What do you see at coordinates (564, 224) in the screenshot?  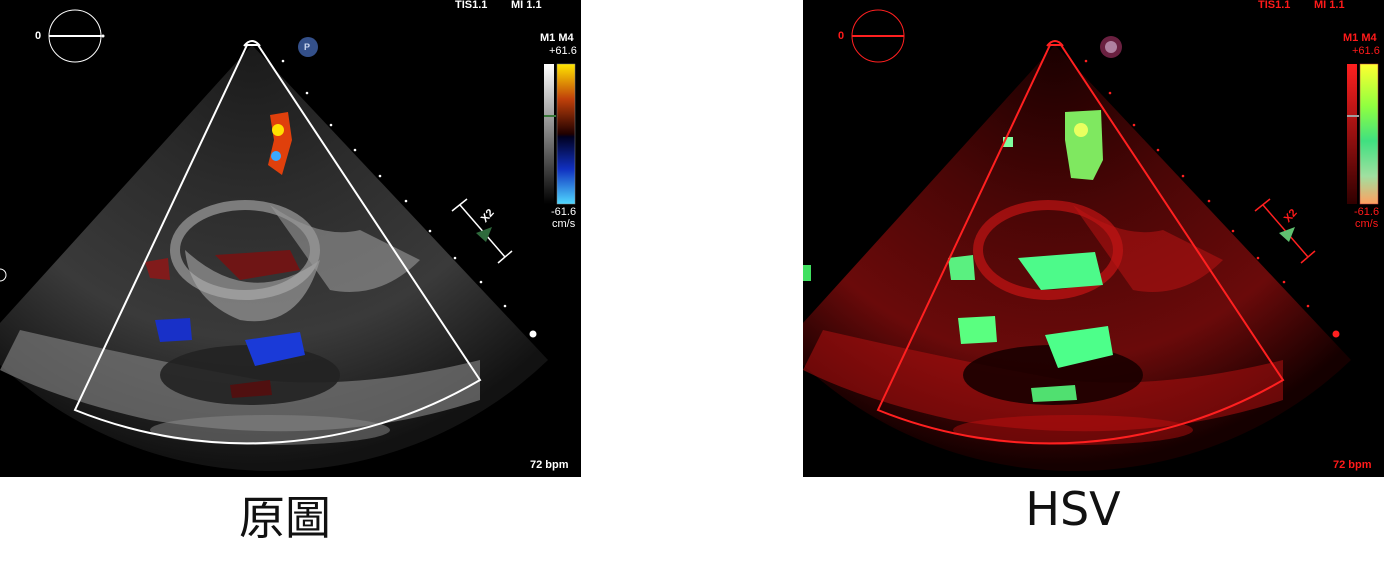 I see `scale-unit: cm/s` at bounding box center [564, 224].